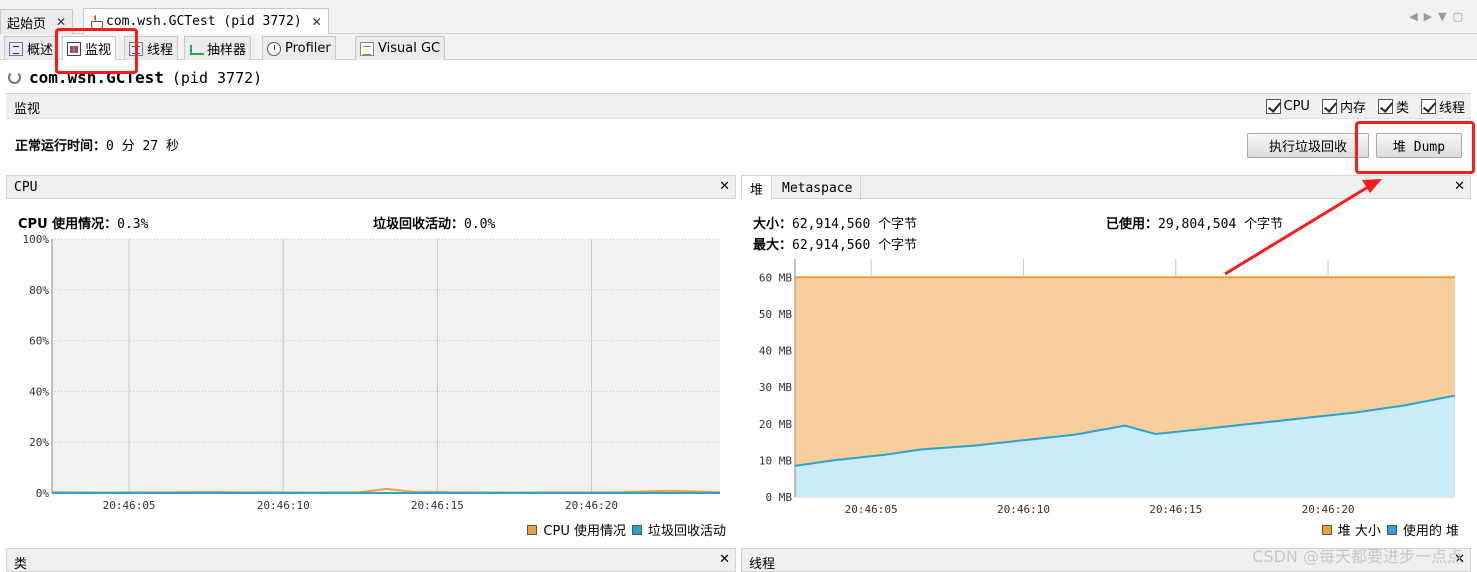 This screenshot has width=1477, height=572. I want to click on arrow-line, so click(1296, 230).